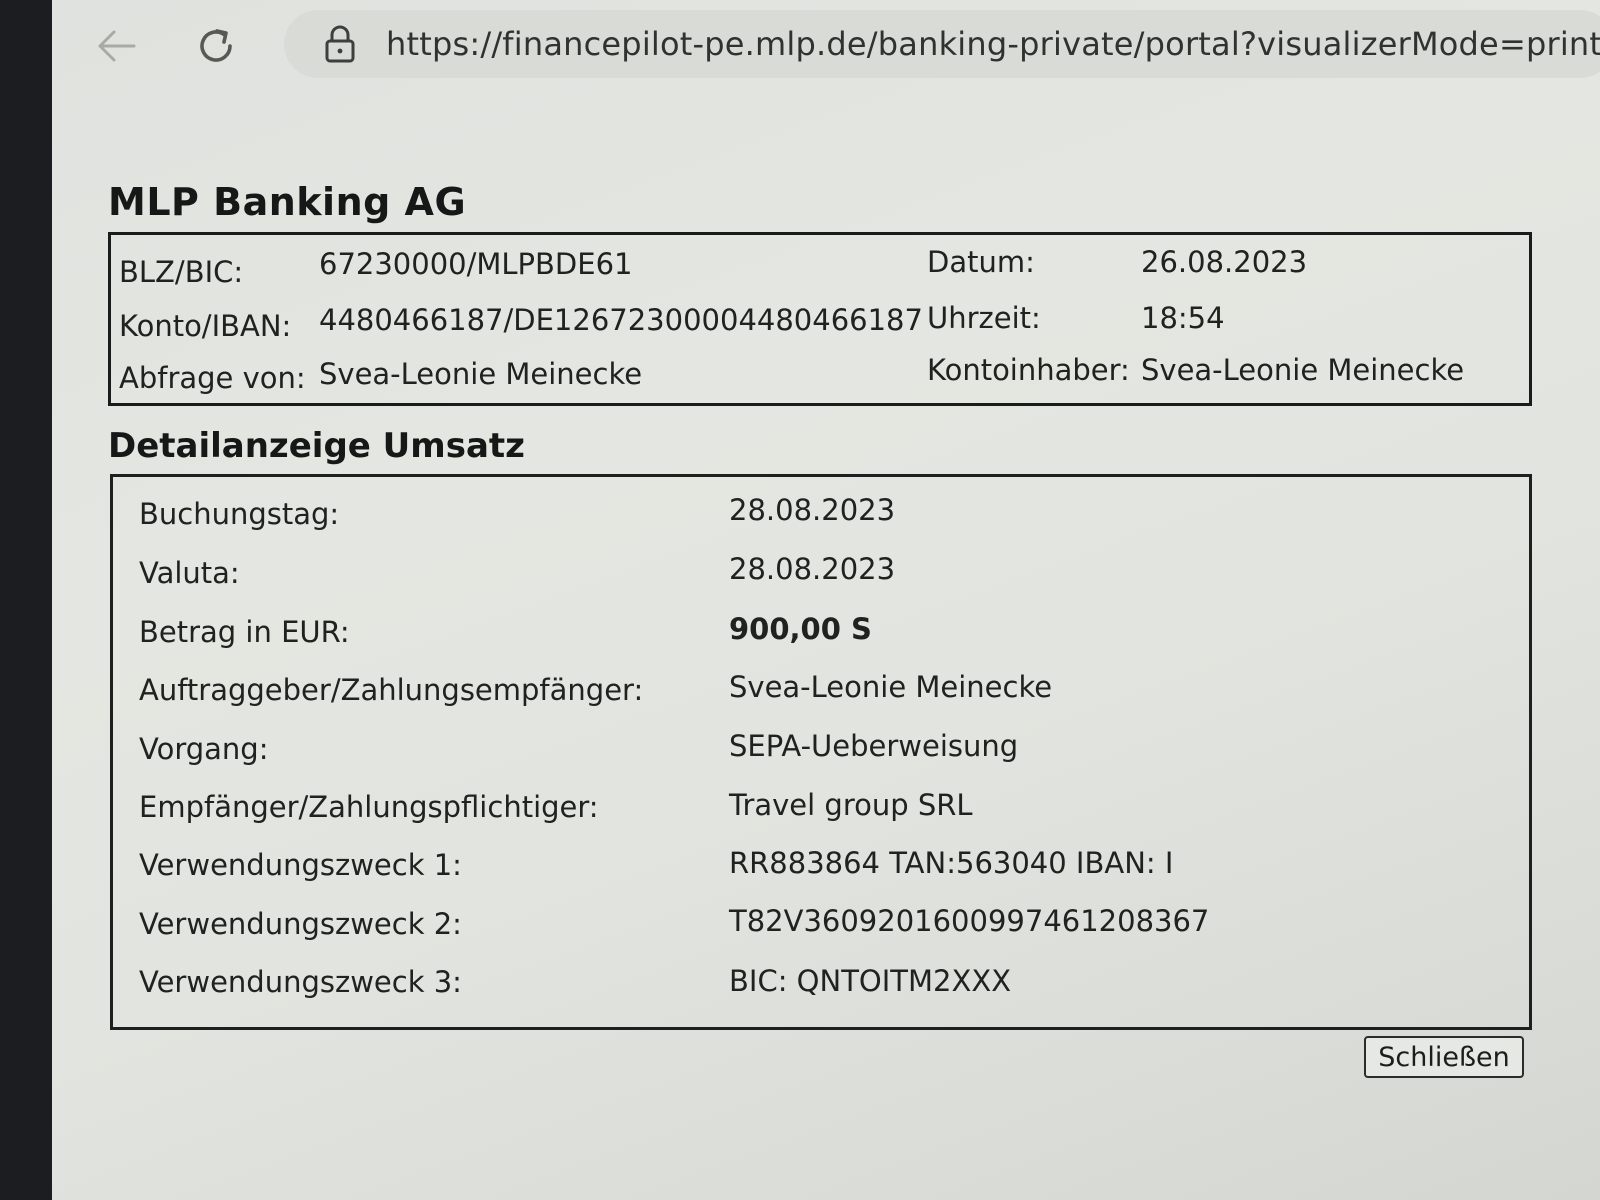 The image size is (1600, 1200). What do you see at coordinates (851, 805) in the screenshot?
I see `detail-value: Travel group SRL` at bounding box center [851, 805].